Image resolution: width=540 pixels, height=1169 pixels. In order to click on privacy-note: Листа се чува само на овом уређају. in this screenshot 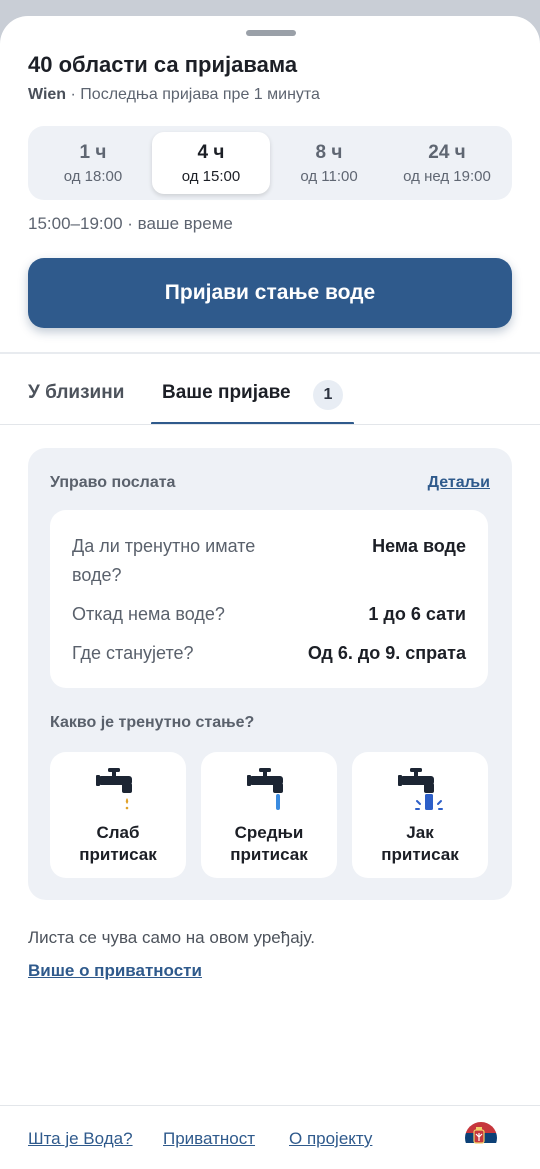, I will do `click(171, 937)`.